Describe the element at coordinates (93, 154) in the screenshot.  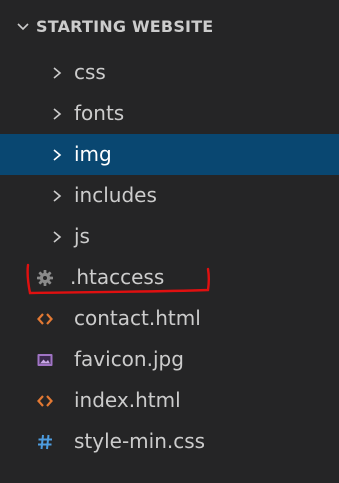
I see `tree-item-label: img` at that location.